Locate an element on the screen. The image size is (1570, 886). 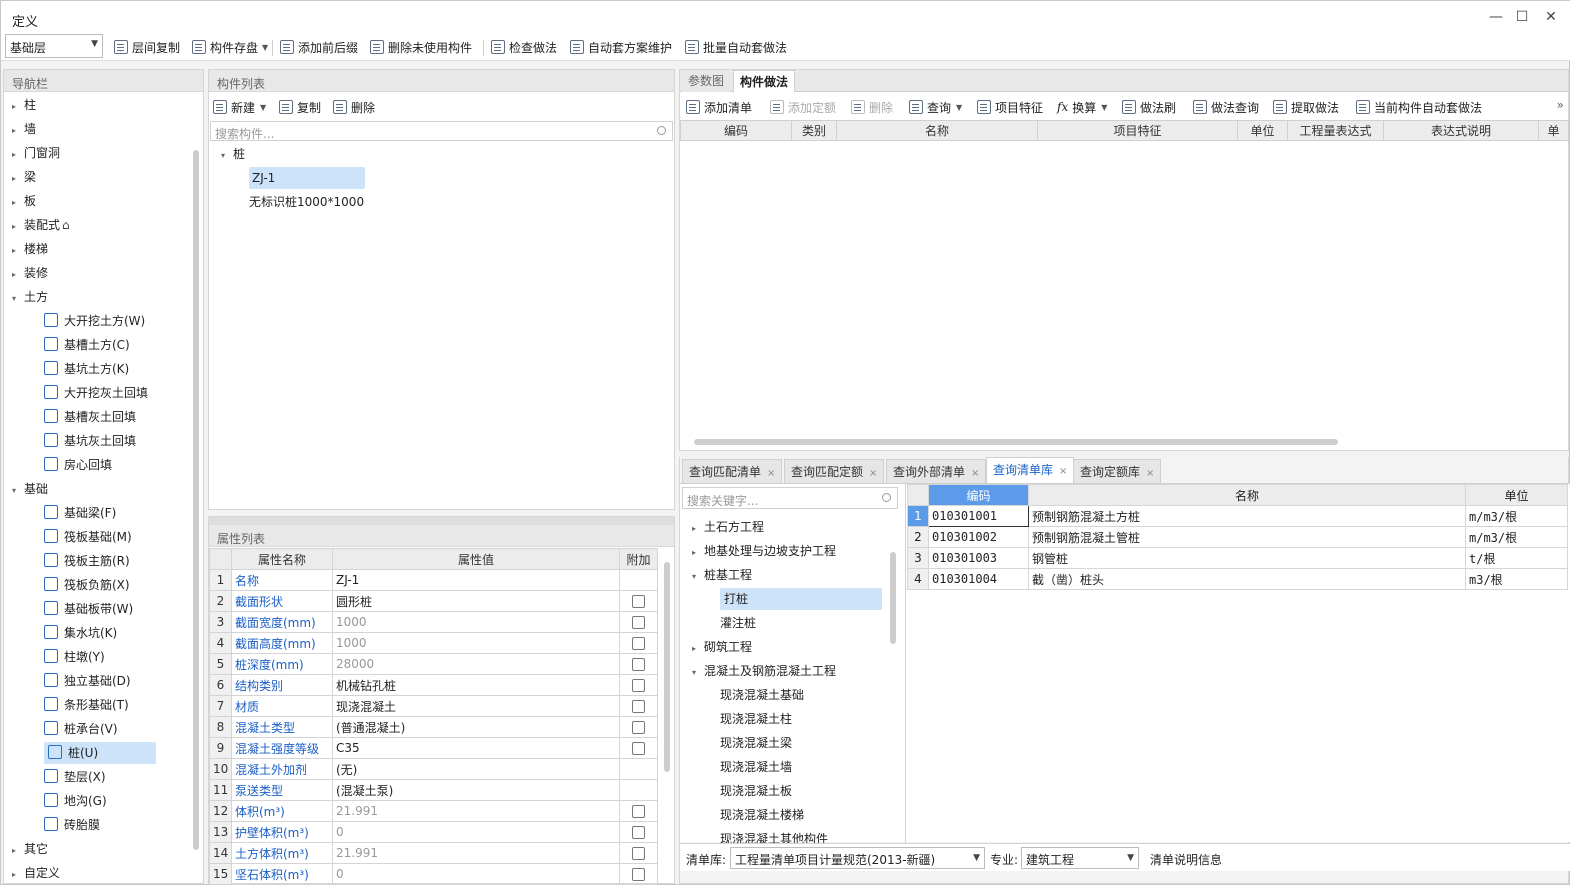
method-toolbar-button: 删除 is located at coordinates (872, 107).